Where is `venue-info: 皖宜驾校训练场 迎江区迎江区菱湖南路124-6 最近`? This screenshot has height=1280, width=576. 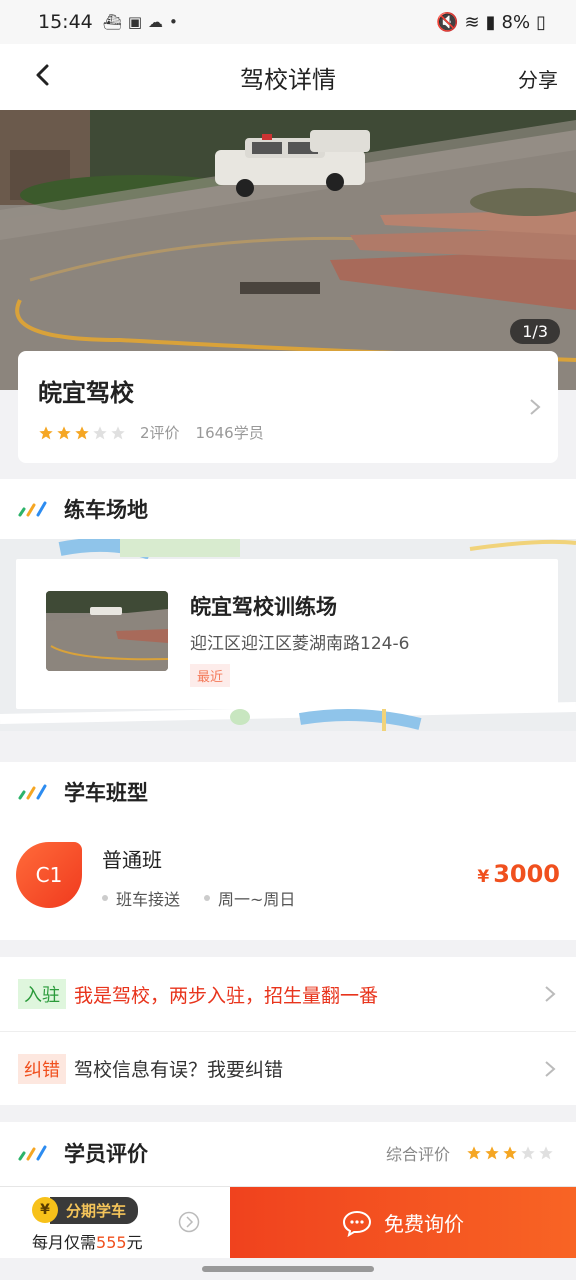 venue-info: 皖宜驾校训练场 迎江区迎江区菱湖南路124-6 最近 is located at coordinates (299, 650).